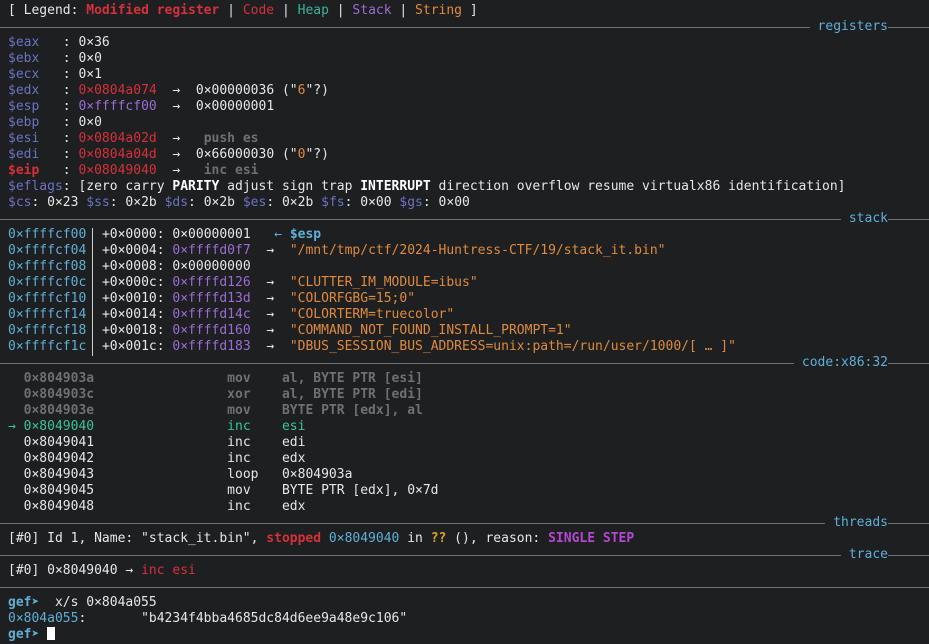 The height and width of the screenshot is (644, 929). What do you see at coordinates (223, 491) in the screenshot?
I see `code-line: 0×8049045 mov BYTE PTR [edx], 0×7d` at bounding box center [223, 491].